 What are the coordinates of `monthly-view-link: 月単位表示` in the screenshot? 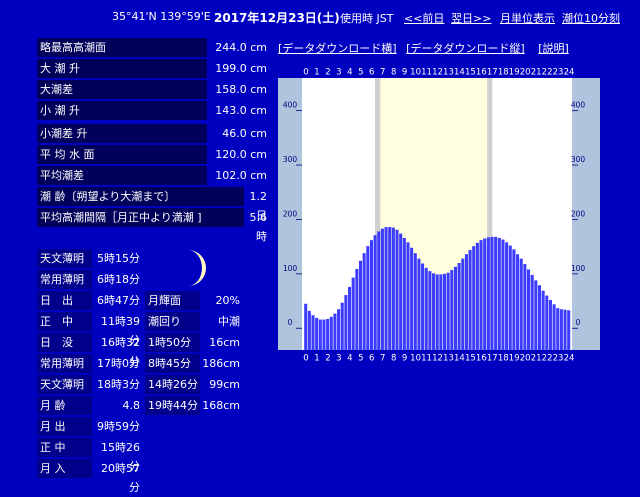 It's located at (527, 18).